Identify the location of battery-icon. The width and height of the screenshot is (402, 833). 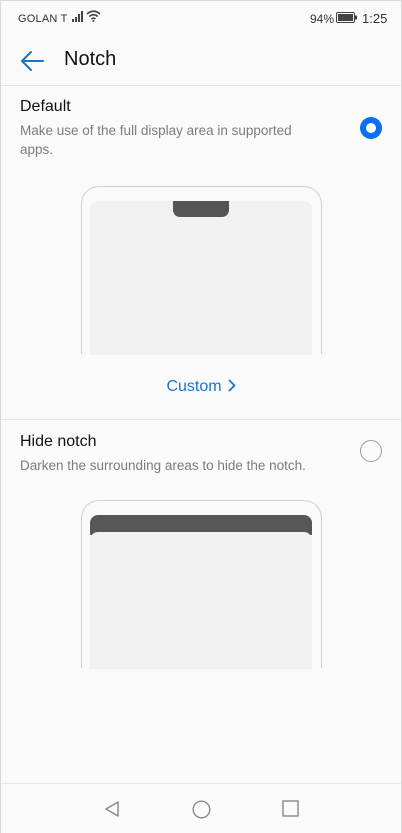
(346, 19).